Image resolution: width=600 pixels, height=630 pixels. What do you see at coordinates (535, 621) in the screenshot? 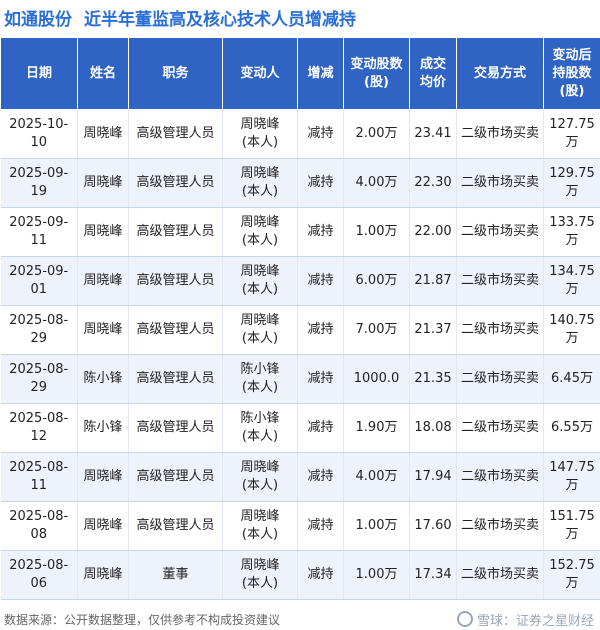
I see `brand-text: 雪球：证券之星财经` at bounding box center [535, 621].